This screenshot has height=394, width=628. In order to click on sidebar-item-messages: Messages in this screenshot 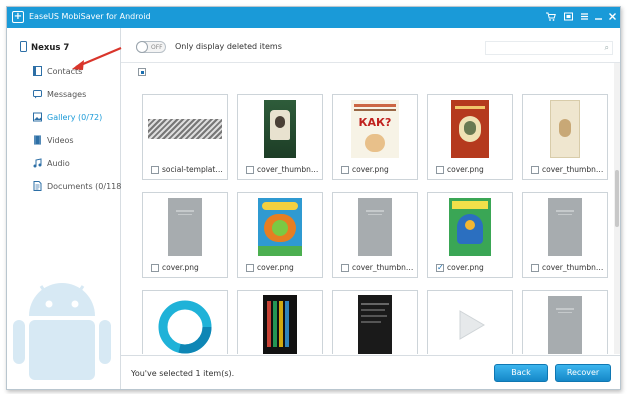, I will do `click(59, 95)`.